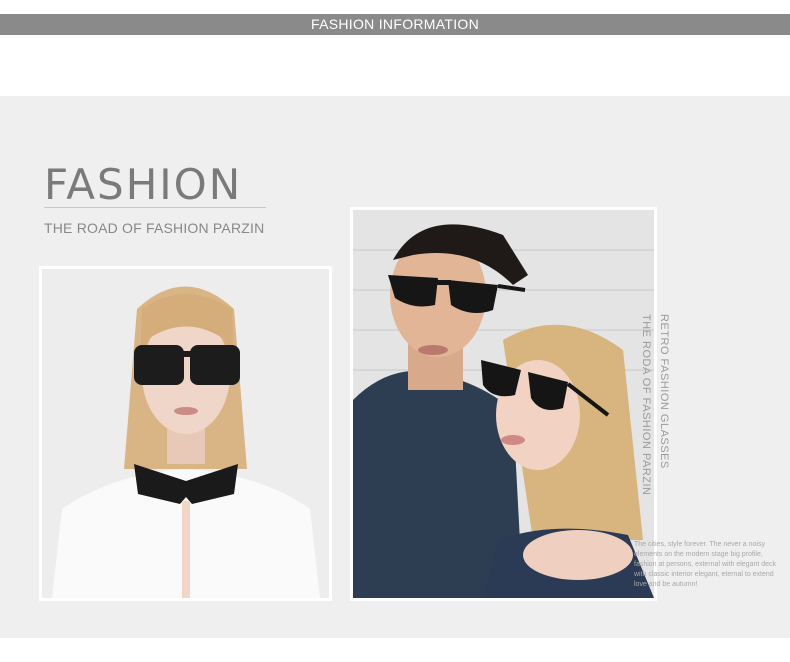 Image resolution: width=790 pixels, height=662 pixels. Describe the element at coordinates (143, 184) in the screenshot. I see `brand-title: FASHION` at that location.